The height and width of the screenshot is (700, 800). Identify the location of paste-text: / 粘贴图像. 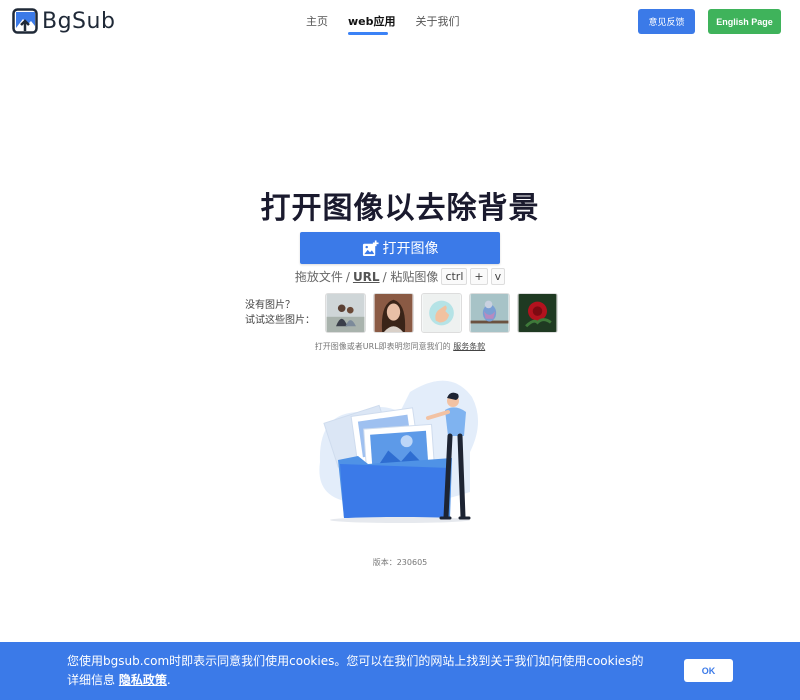
(410, 277).